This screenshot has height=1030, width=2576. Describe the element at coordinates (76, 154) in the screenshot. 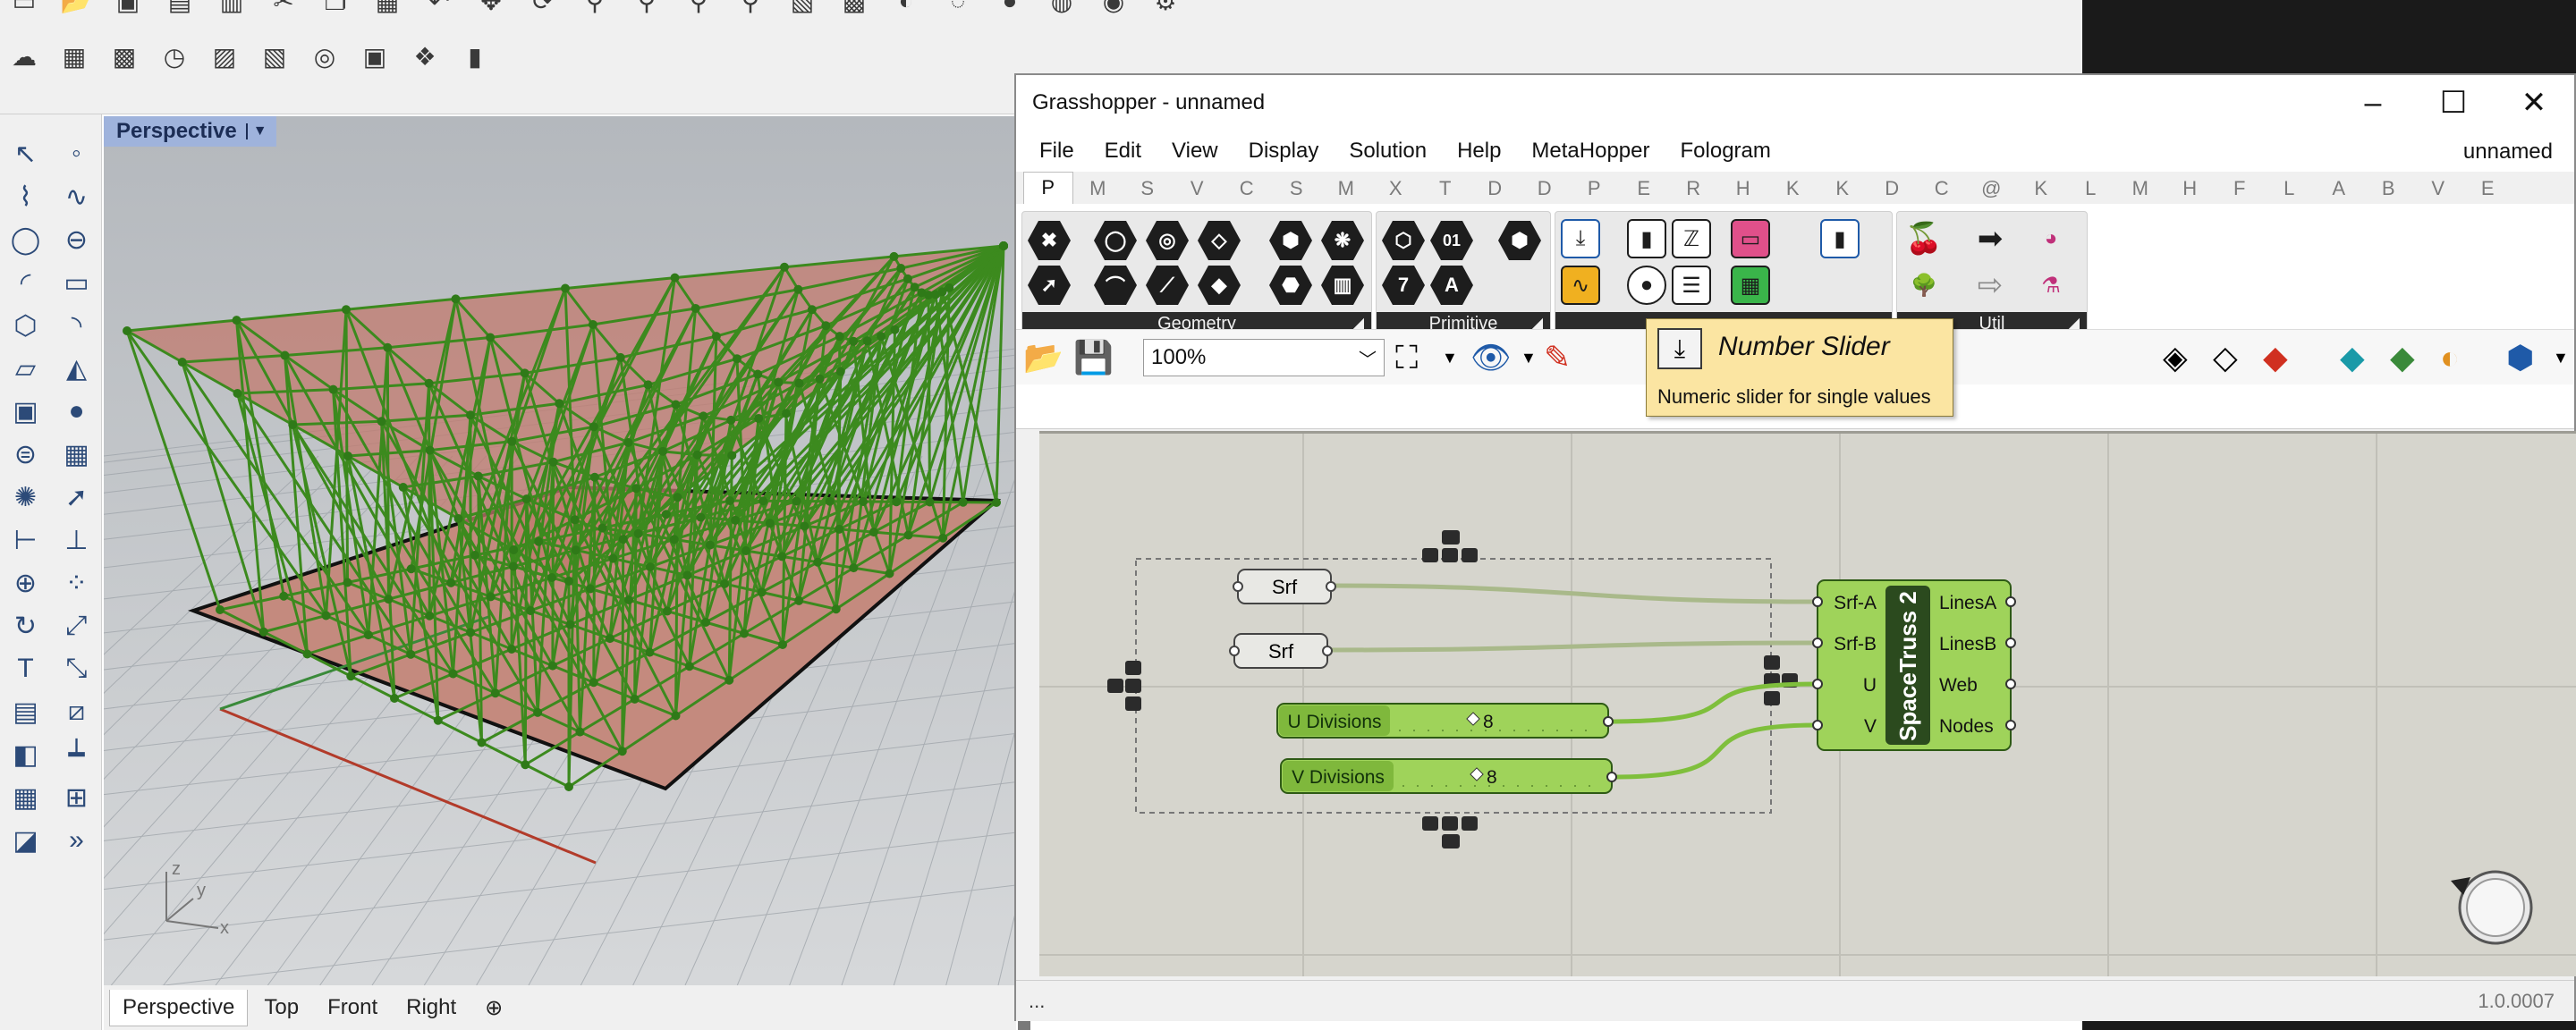

I see `point-icon: ◦` at that location.